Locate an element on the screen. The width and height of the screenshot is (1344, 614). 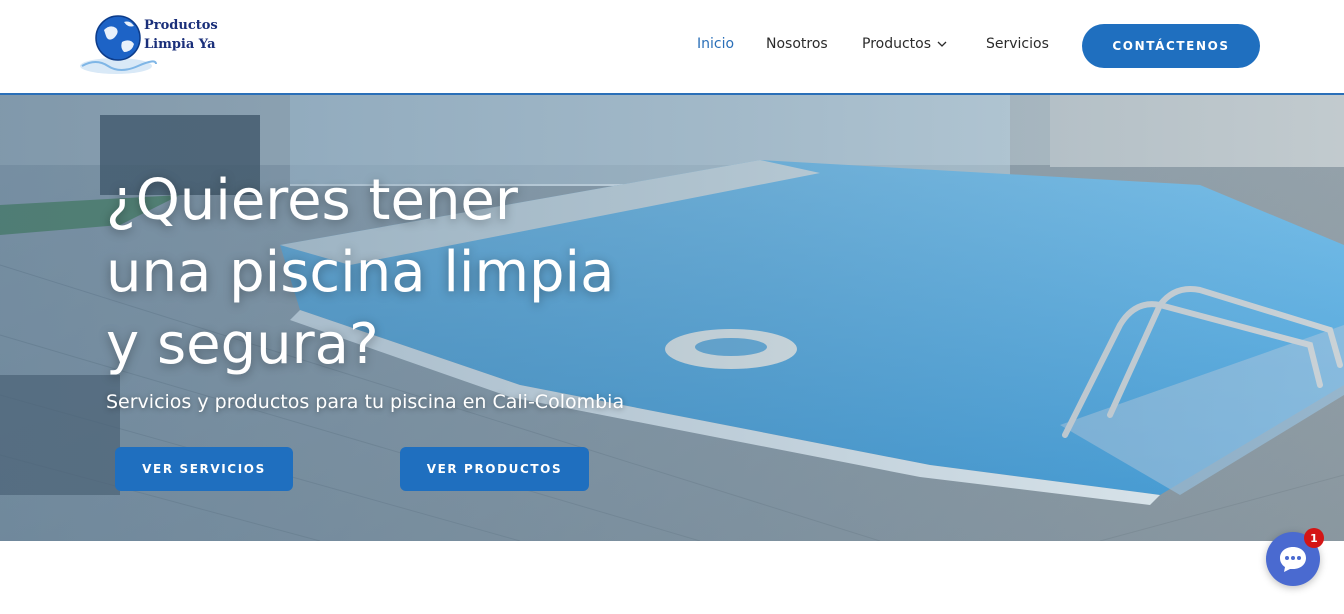
nav-item-inicio: Inicio is located at coordinates (715, 44).